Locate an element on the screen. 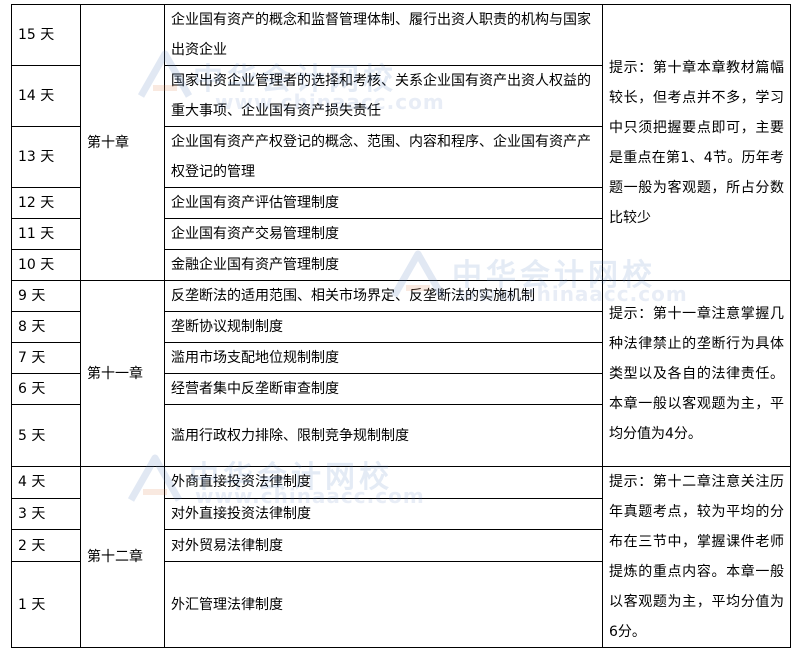 The width and height of the screenshot is (801, 648). topic-cell: 企业国有资产的概念和监督管理体制、履行出资人职责的机构与国家出资企业 is located at coordinates (383, 35).